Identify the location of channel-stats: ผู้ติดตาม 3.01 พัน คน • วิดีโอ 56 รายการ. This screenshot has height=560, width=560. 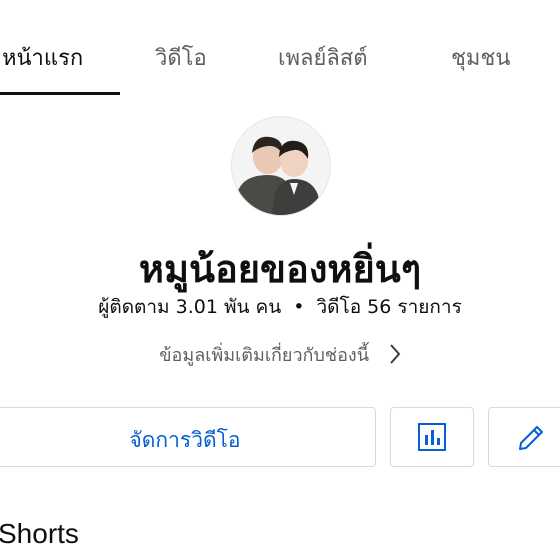
(280, 307).